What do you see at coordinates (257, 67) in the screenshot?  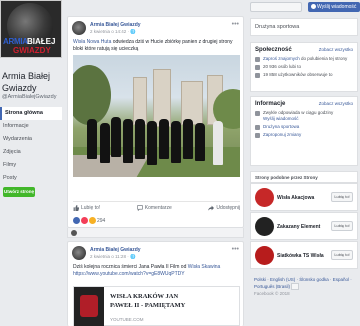 I see `likes-icon` at bounding box center [257, 67].